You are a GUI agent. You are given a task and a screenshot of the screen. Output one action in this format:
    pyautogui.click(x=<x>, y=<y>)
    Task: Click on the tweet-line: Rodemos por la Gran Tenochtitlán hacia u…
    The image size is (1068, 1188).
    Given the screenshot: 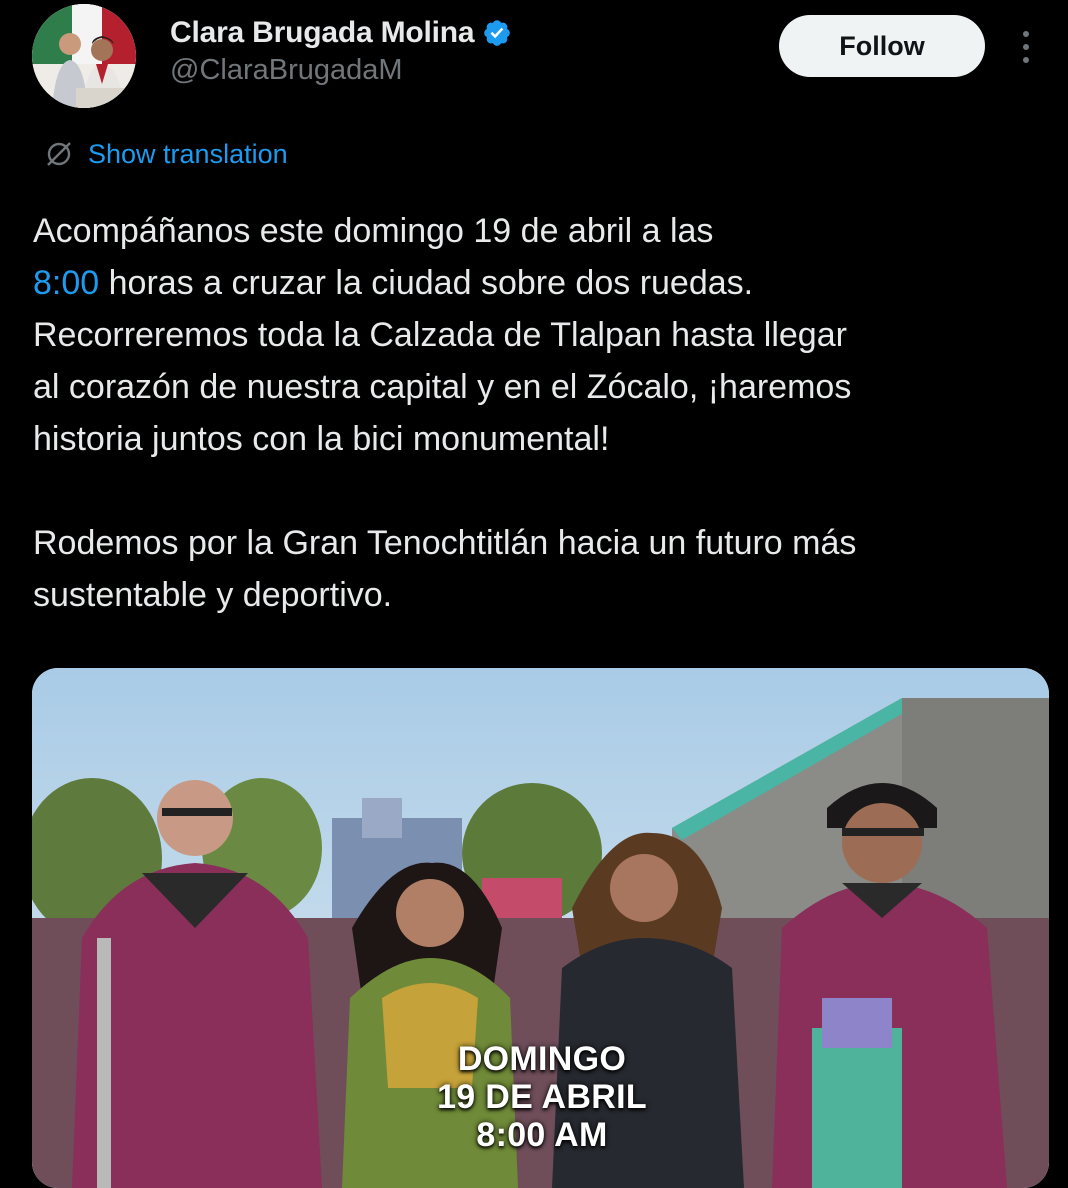 What is the action you would take?
    pyautogui.click(x=445, y=543)
    